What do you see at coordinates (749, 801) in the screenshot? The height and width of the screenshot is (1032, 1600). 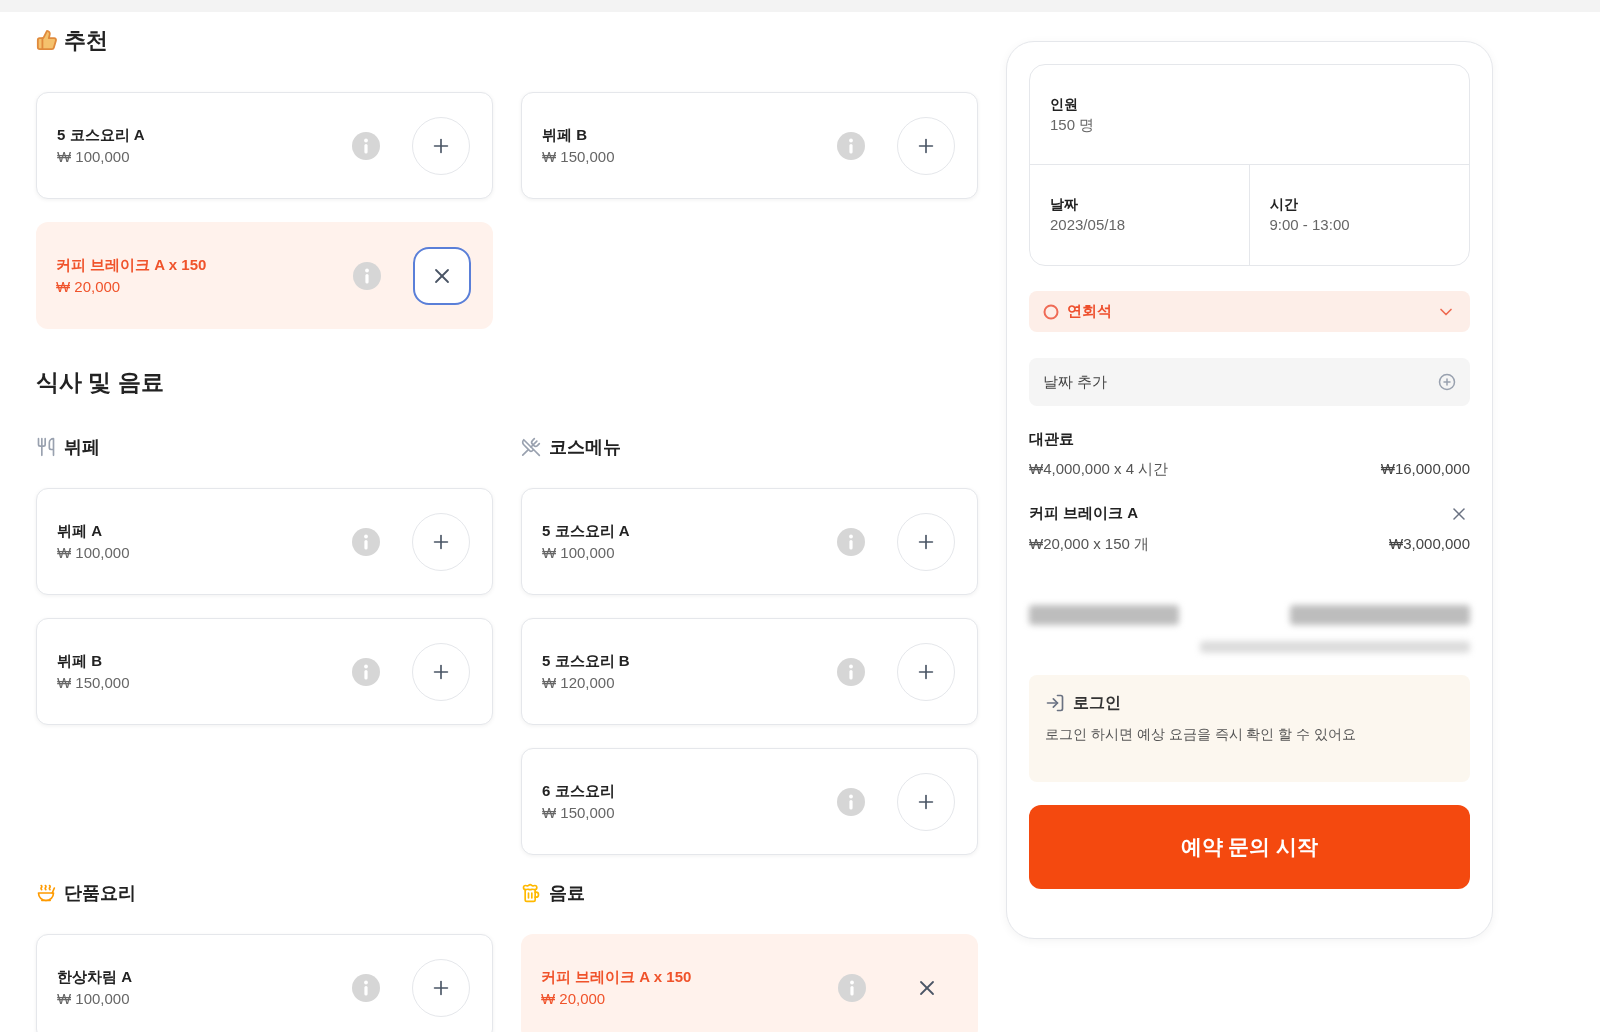 I see `item-card: 6 코스요리 ₩ 150,000` at bounding box center [749, 801].